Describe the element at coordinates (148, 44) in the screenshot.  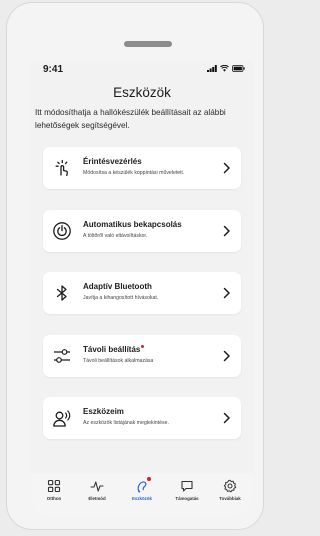
I see `speaker-bar` at that location.